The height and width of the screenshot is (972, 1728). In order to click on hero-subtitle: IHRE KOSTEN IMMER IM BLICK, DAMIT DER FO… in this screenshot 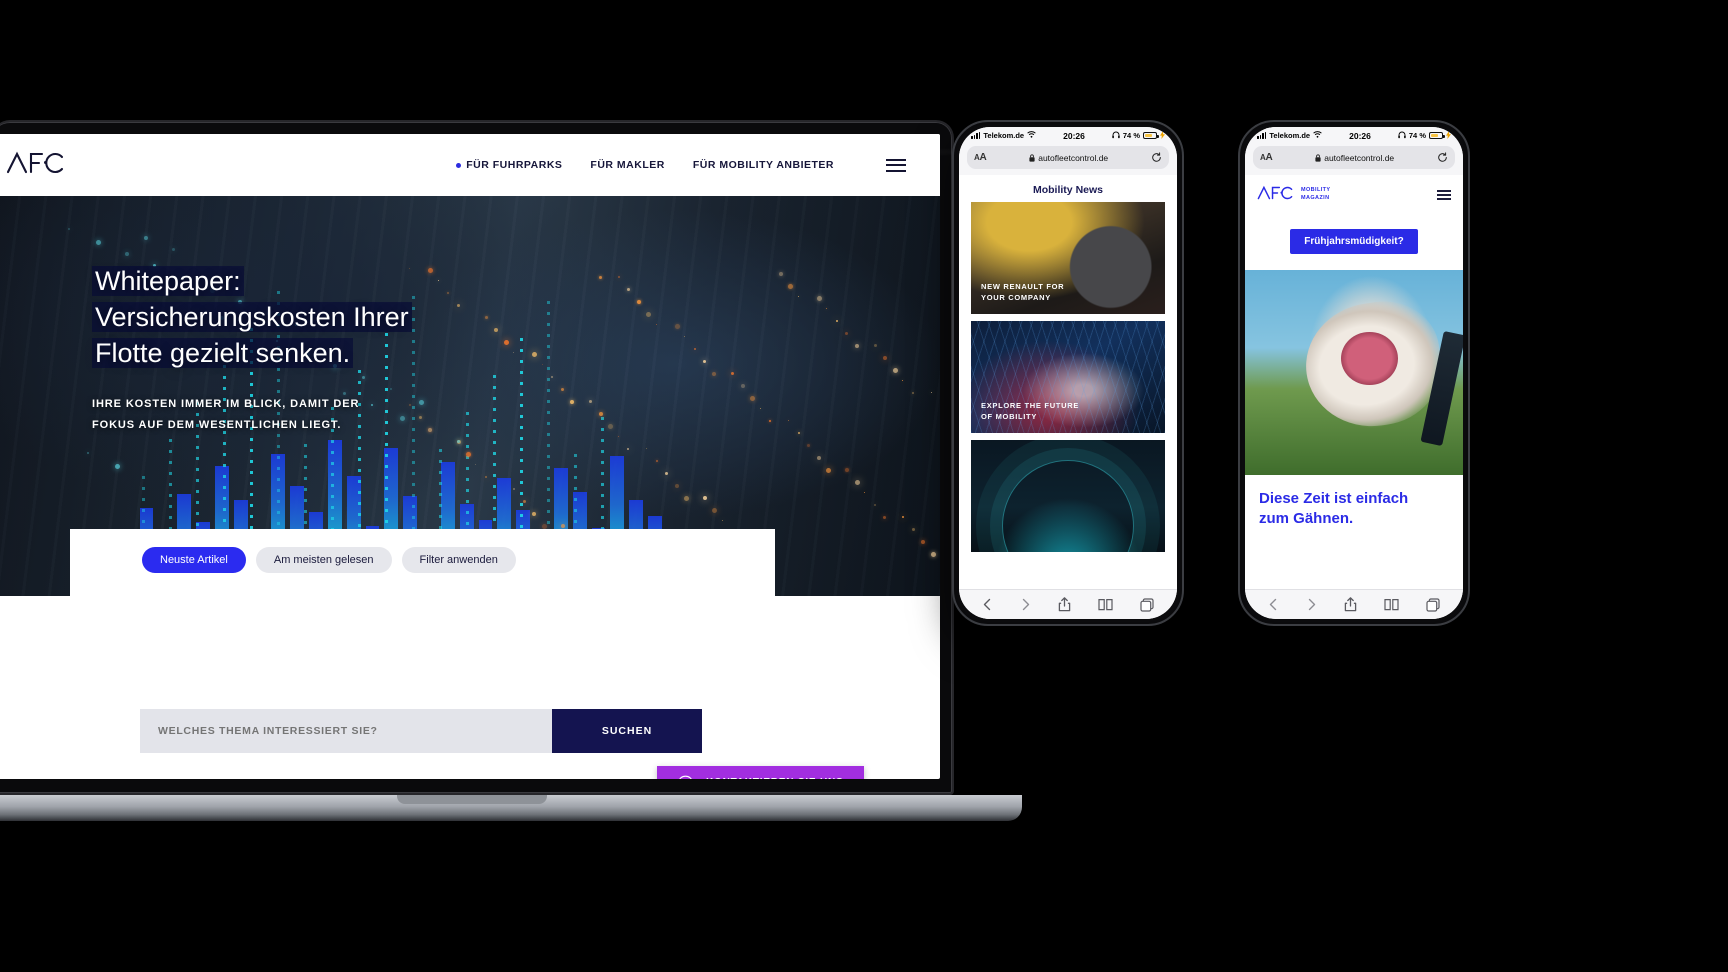, I will do `click(252, 415)`.